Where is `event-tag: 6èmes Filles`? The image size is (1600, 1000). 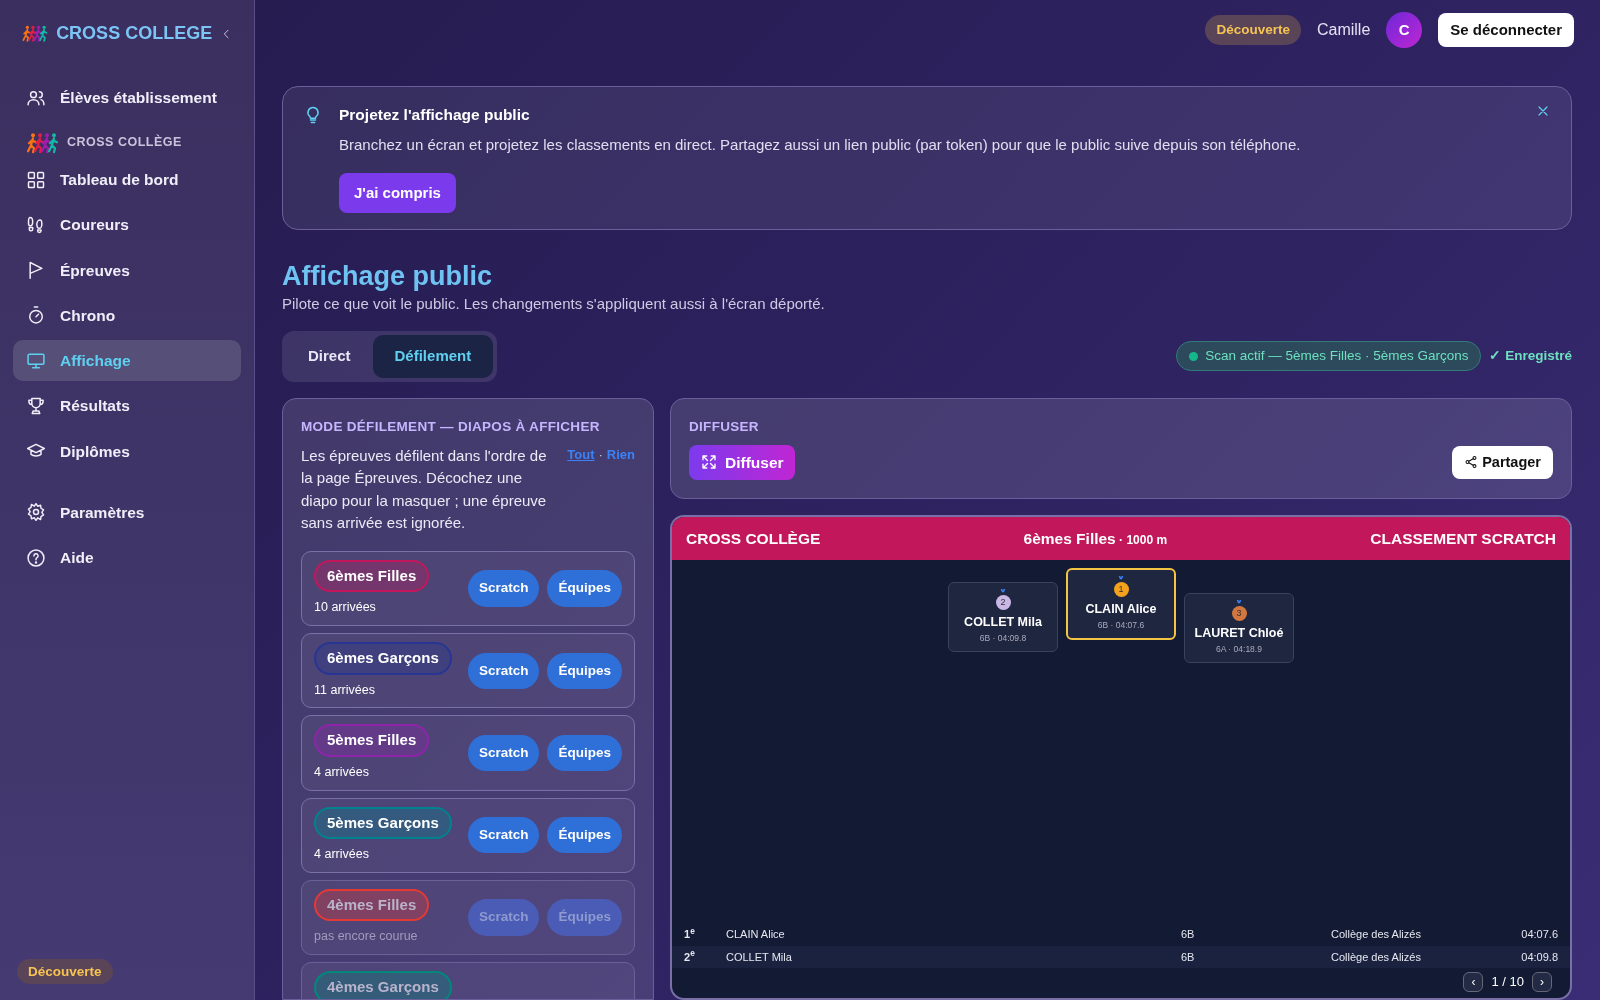
event-tag: 6èmes Filles is located at coordinates (372, 576).